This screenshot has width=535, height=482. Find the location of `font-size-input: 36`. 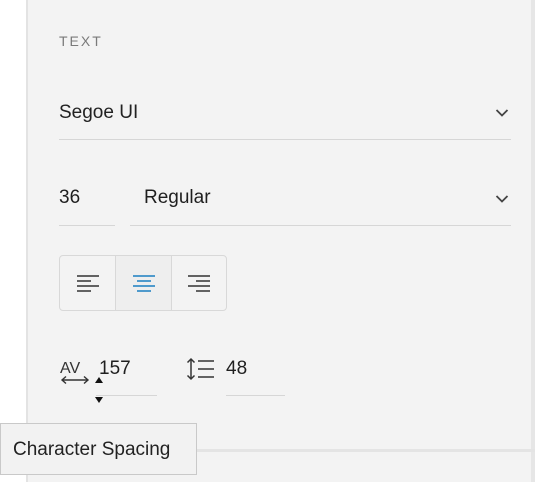

font-size-input: 36 is located at coordinates (87, 200).